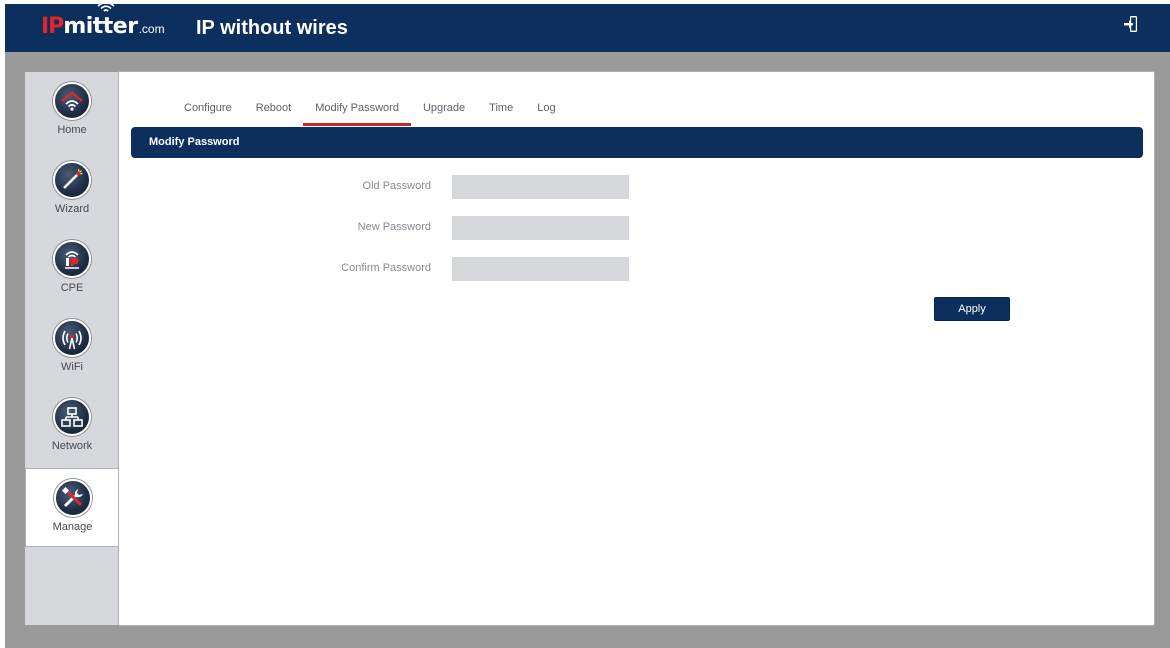 This screenshot has width=1170, height=648. What do you see at coordinates (637, 142) in the screenshot?
I see `section-title-bar: Modify Password` at bounding box center [637, 142].